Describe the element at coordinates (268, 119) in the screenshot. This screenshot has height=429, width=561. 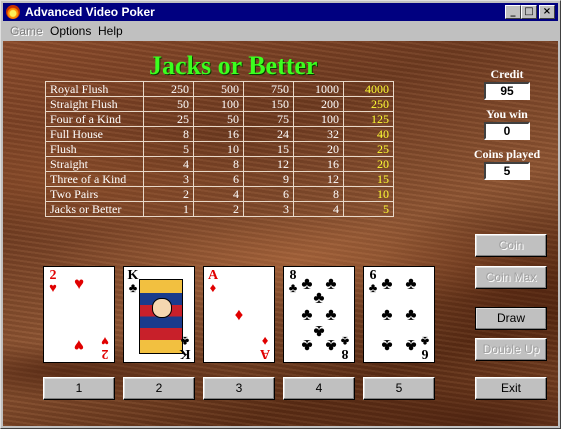
I see `paytable-payout: 75` at that location.